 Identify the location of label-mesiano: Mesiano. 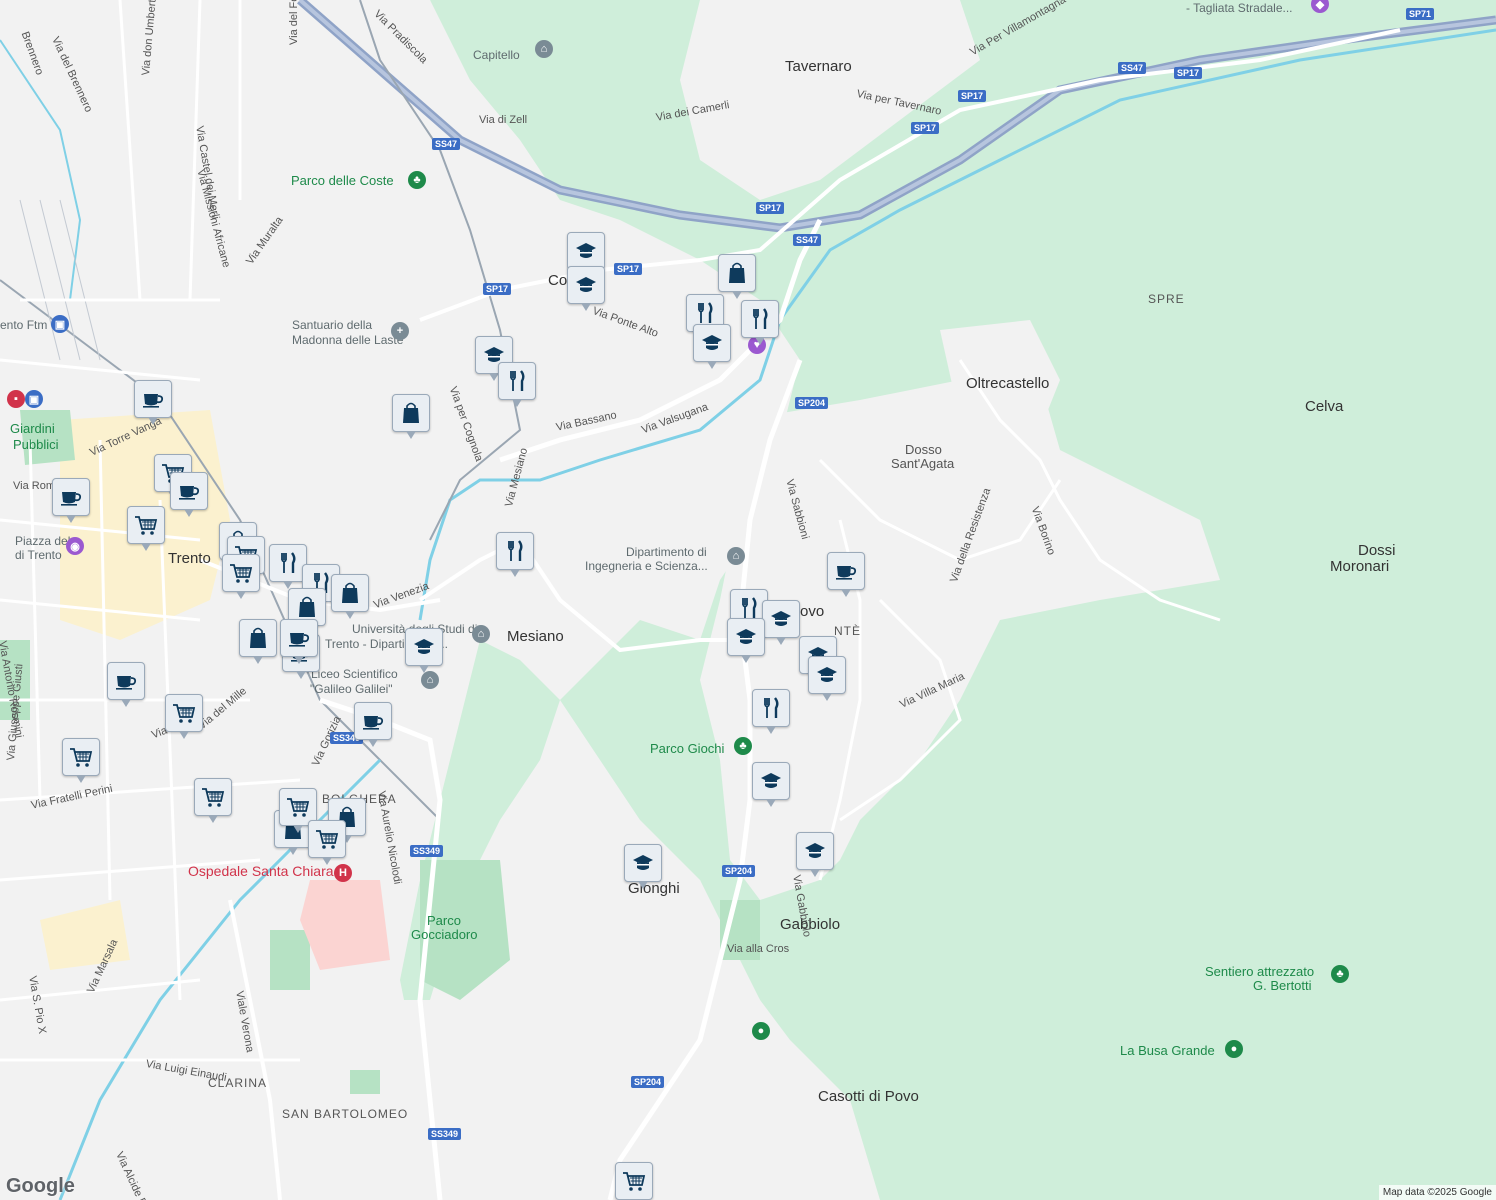
(535, 636).